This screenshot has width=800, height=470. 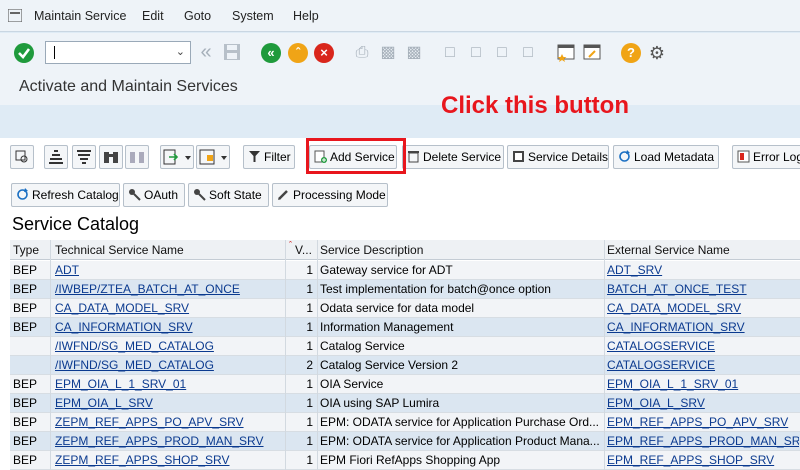 What do you see at coordinates (624, 156) in the screenshot?
I see `refresh-icon` at bounding box center [624, 156].